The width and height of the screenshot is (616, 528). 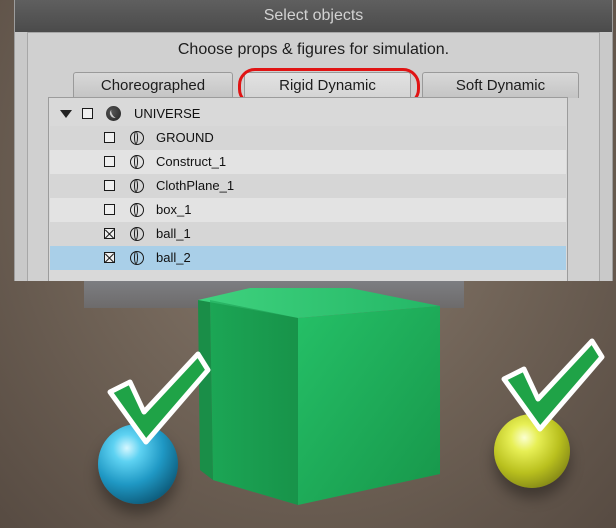 What do you see at coordinates (173, 257) in the screenshot?
I see `tree-item-label: ball_2` at bounding box center [173, 257].